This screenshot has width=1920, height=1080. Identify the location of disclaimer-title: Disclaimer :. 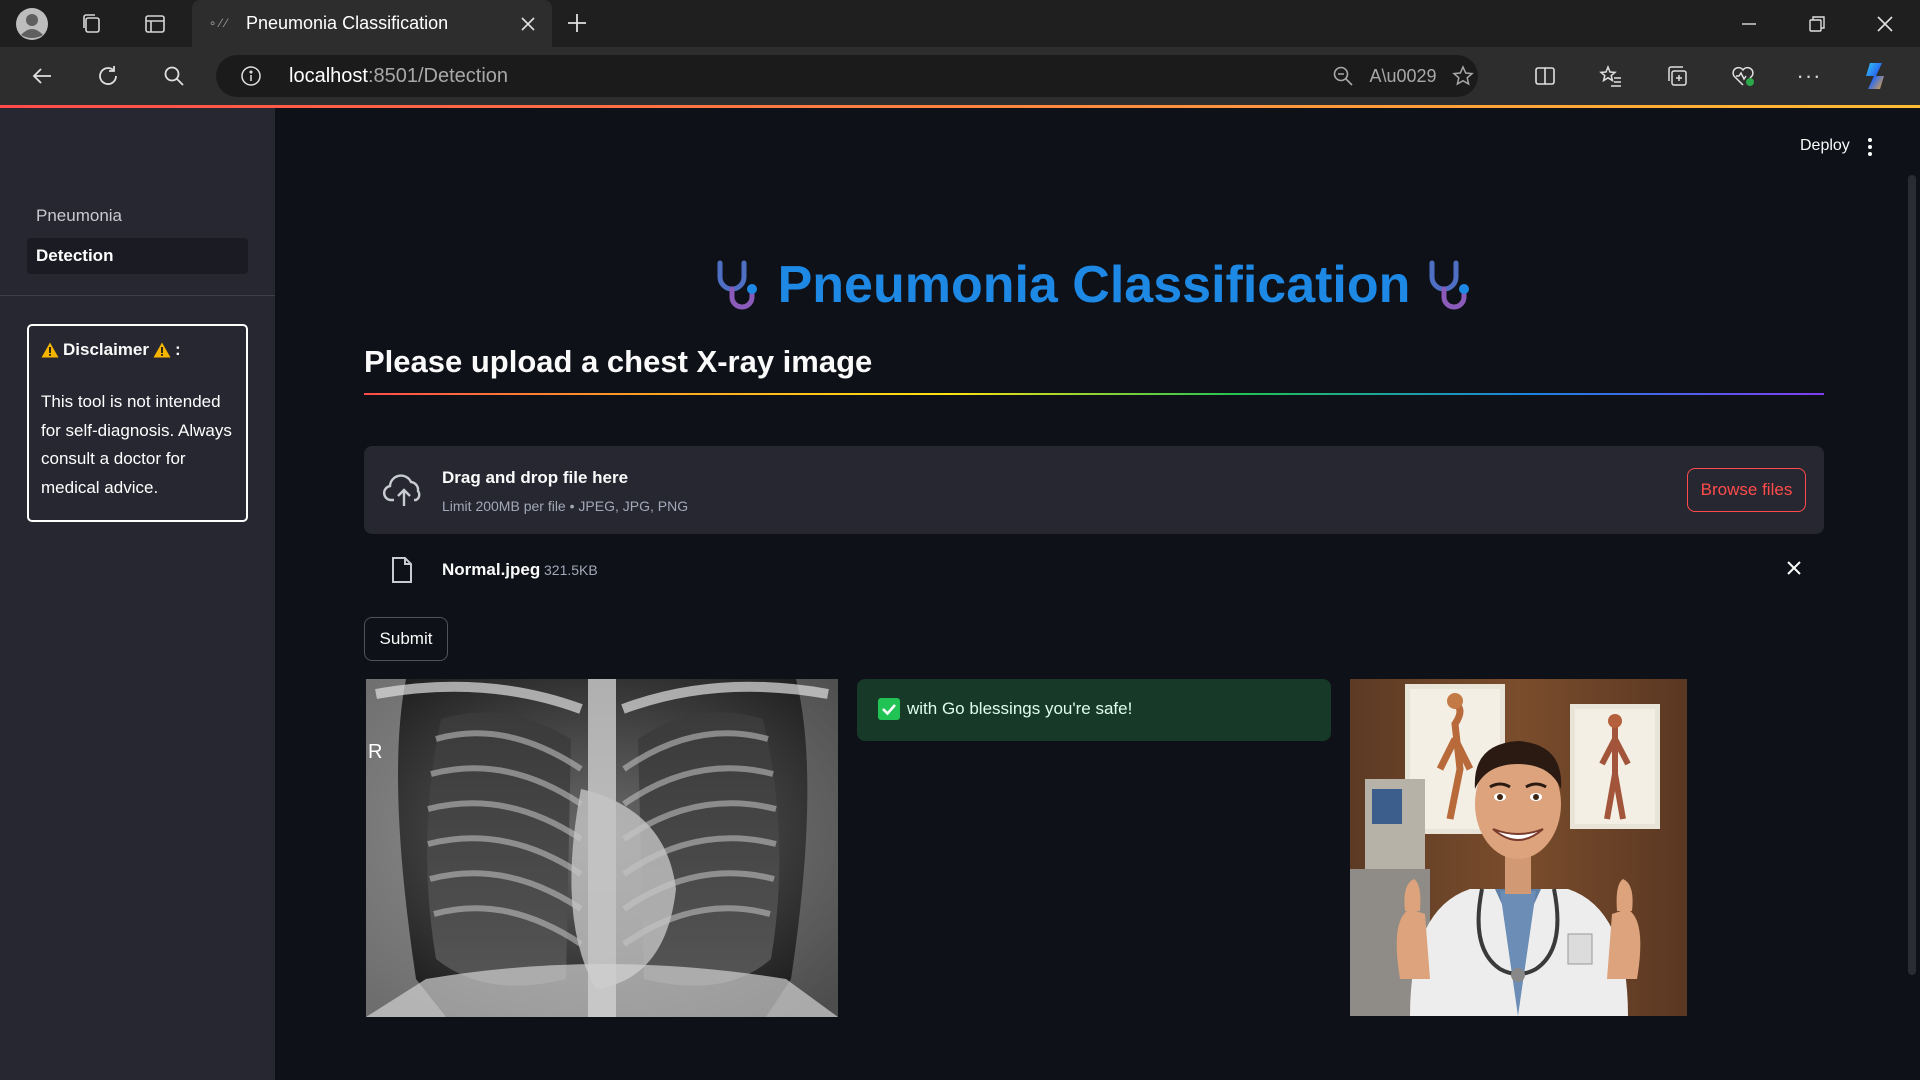
(137, 350).